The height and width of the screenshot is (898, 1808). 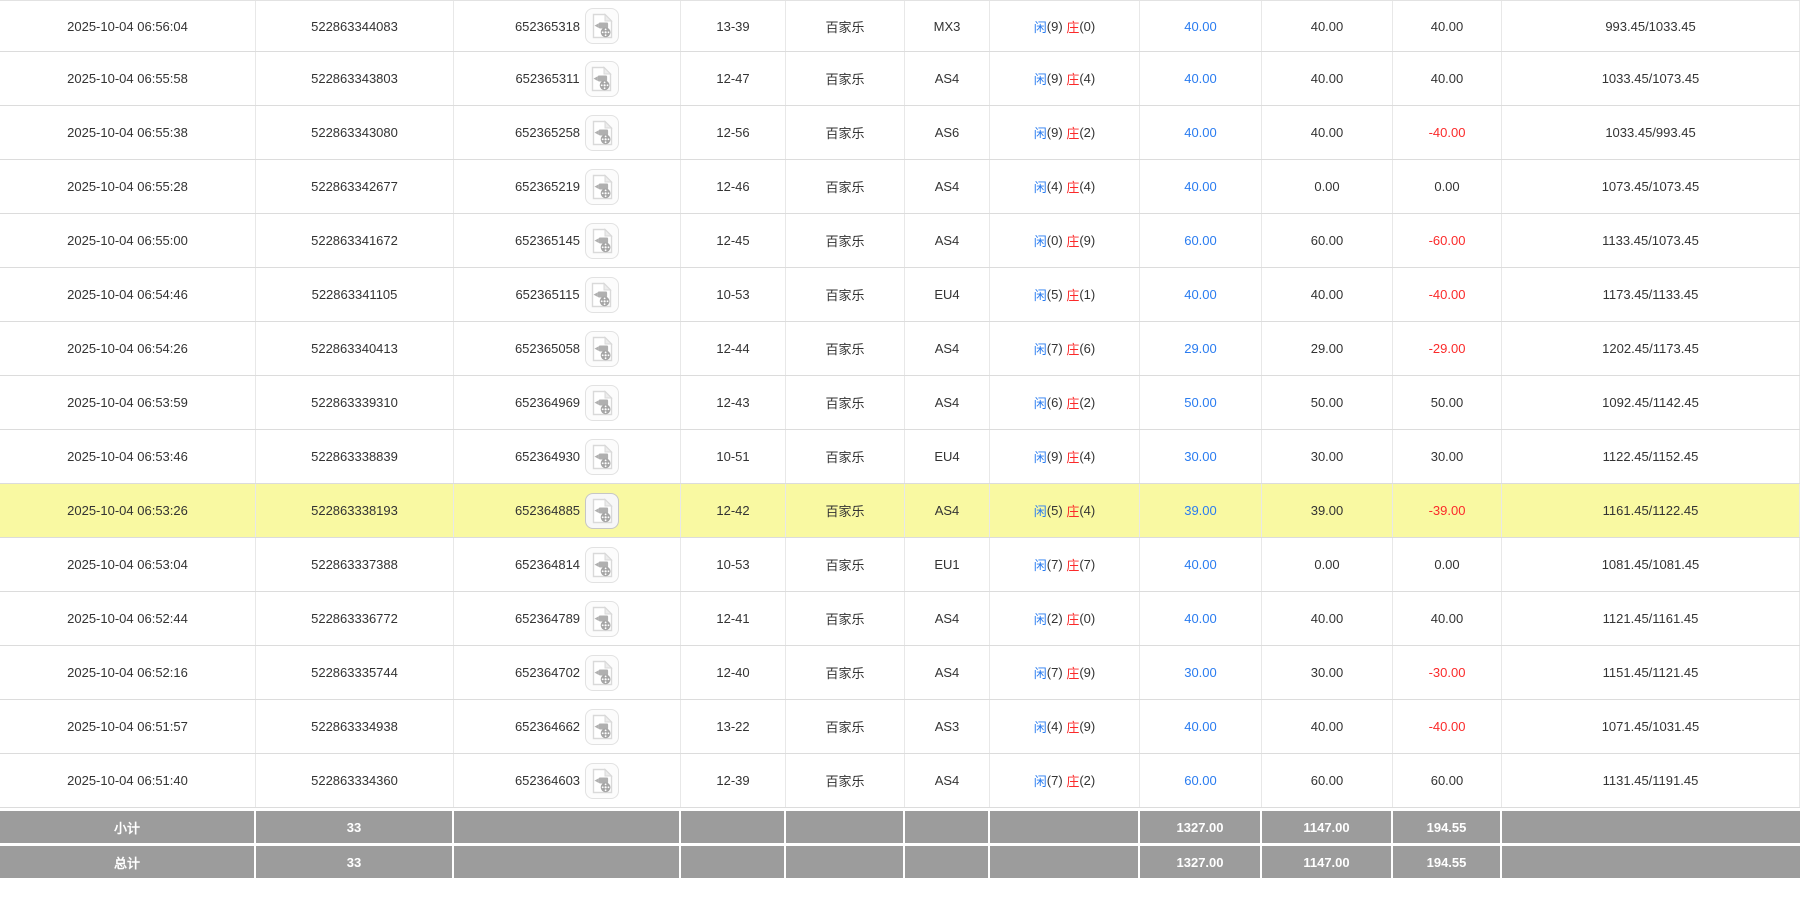 What do you see at coordinates (128, 827) in the screenshot?
I see `summary-label: 小计` at bounding box center [128, 827].